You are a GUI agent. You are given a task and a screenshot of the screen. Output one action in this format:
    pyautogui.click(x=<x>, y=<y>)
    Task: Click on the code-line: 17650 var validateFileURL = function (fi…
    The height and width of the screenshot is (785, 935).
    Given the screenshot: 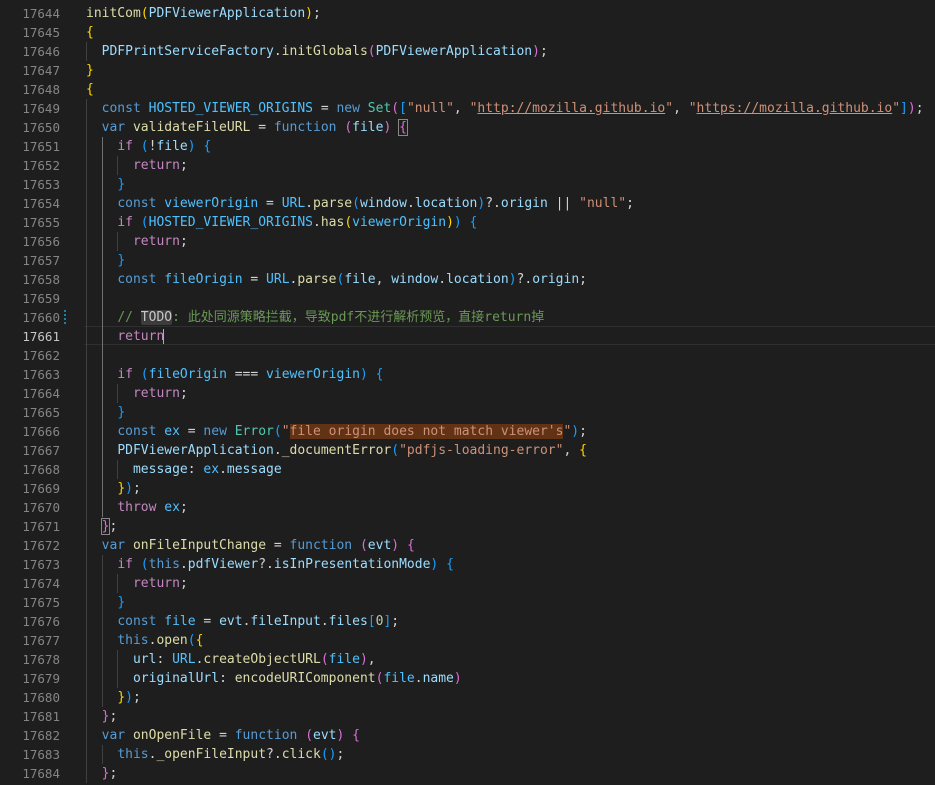 What is the action you would take?
    pyautogui.click(x=467, y=127)
    